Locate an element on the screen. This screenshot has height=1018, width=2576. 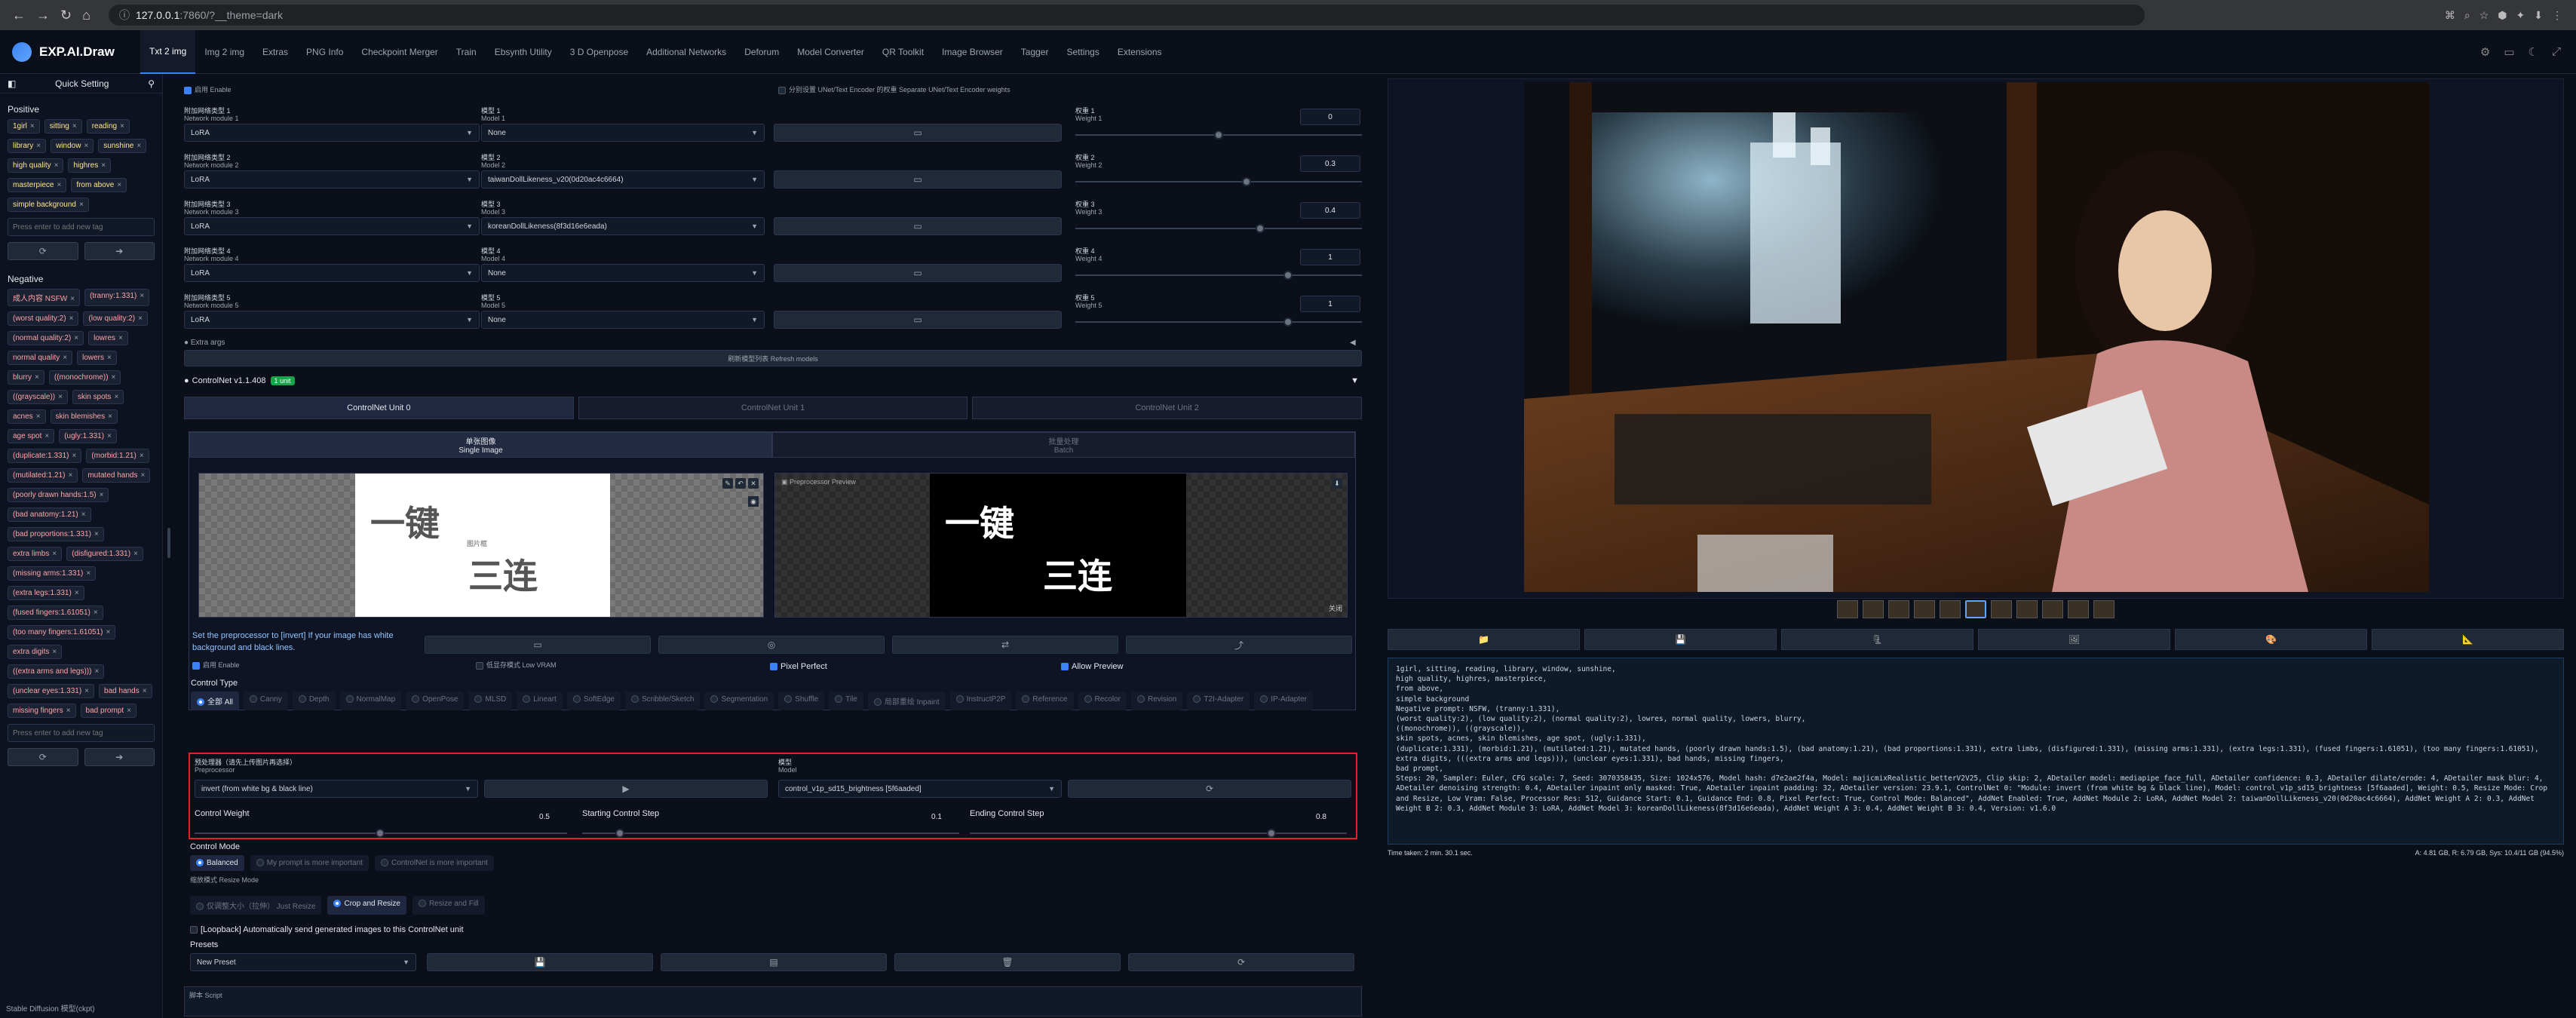
model-select: koreanDollLikeness(8f3d16e6eada) ▼ is located at coordinates (623, 226).